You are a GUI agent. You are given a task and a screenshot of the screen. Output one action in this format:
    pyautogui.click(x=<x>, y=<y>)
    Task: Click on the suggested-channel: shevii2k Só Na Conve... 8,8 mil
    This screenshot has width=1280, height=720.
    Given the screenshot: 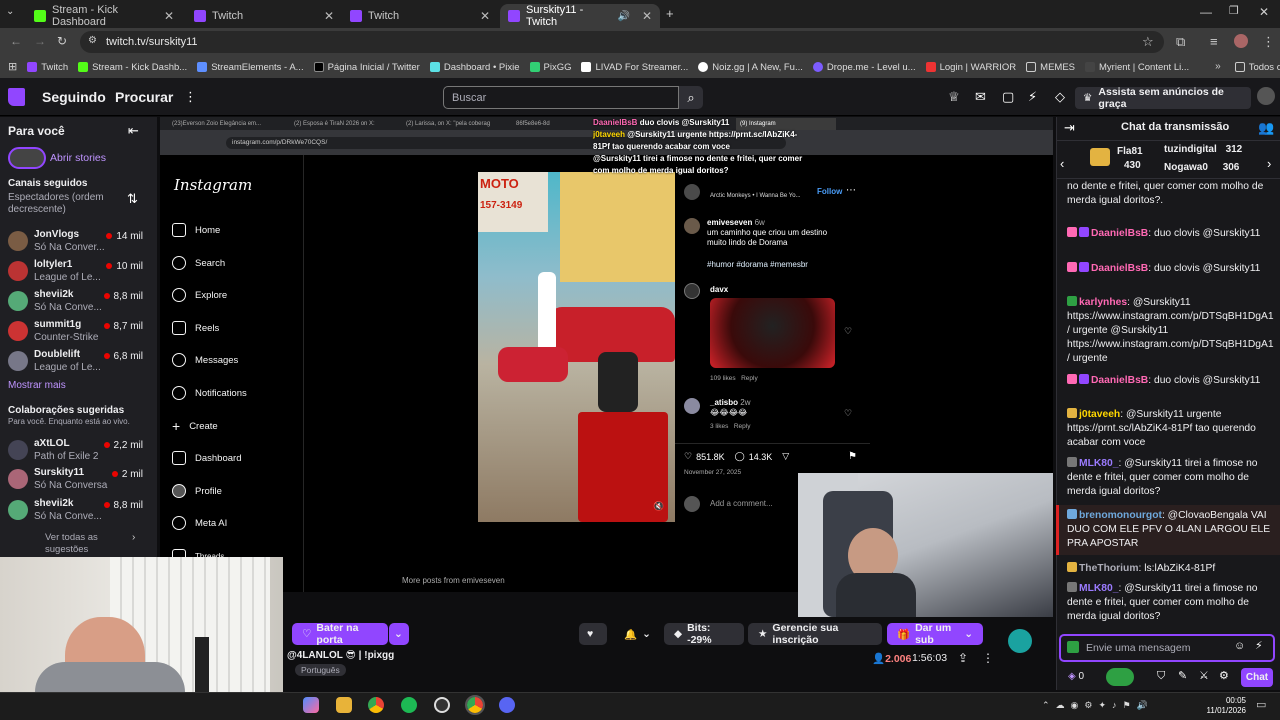 What is the action you would take?
    pyautogui.click(x=80, y=510)
    